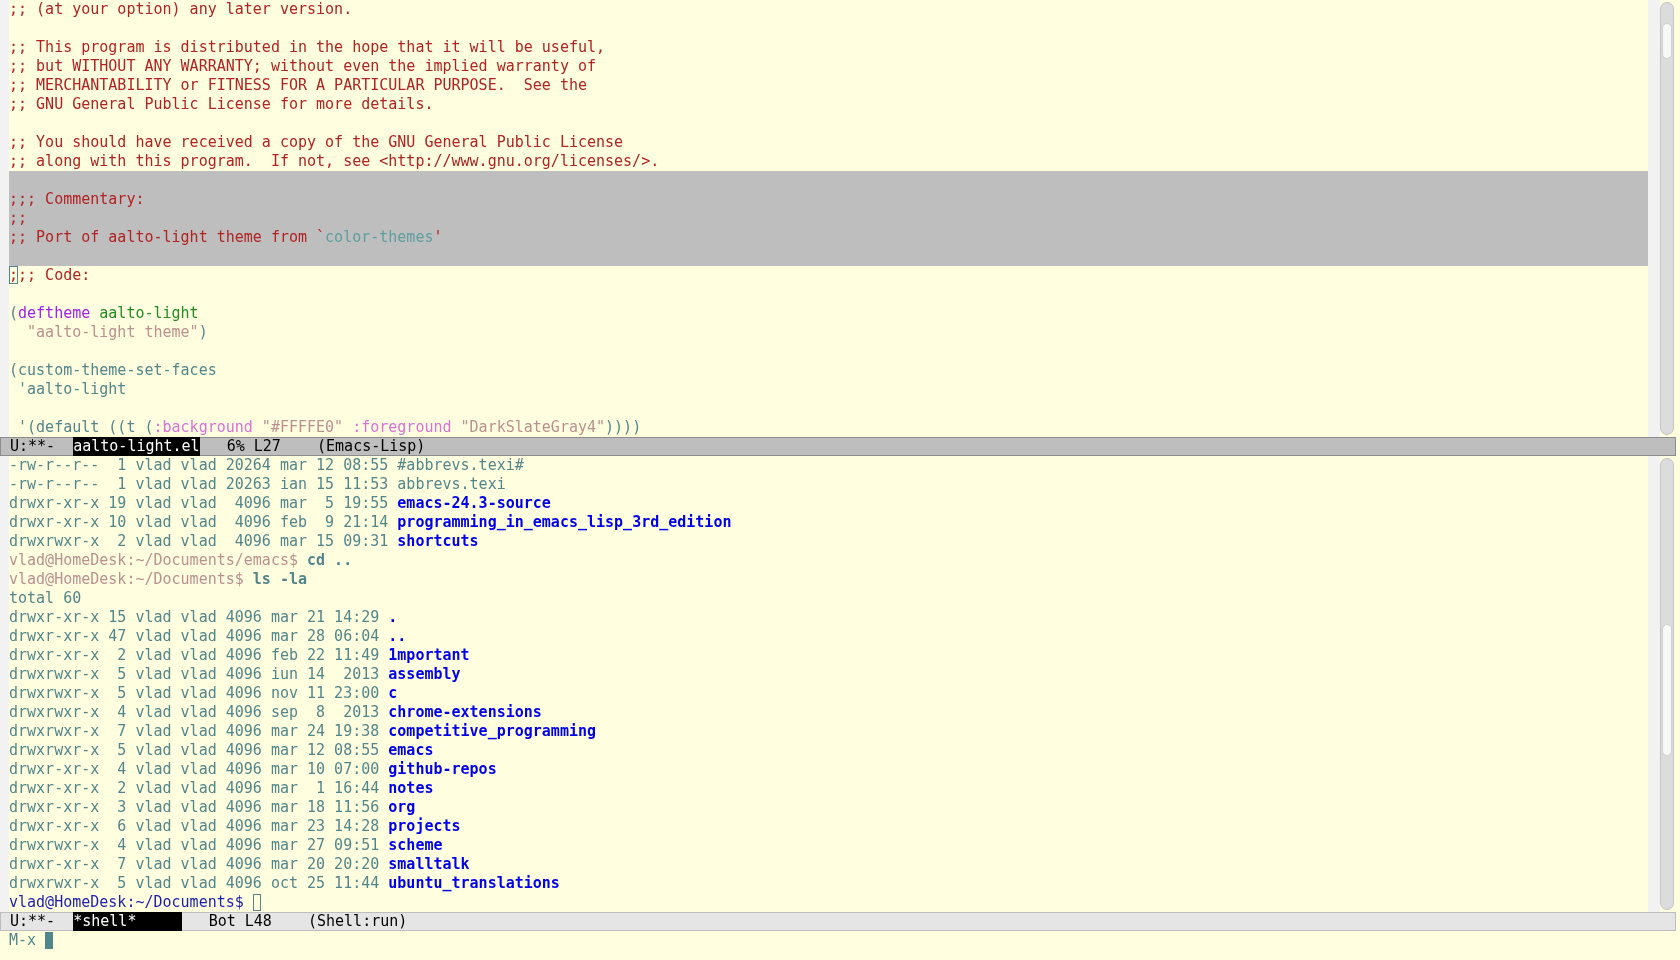 This screenshot has height=960, width=1680. Describe the element at coordinates (50, 275) in the screenshot. I see `code-line: ;;; Code:` at that location.